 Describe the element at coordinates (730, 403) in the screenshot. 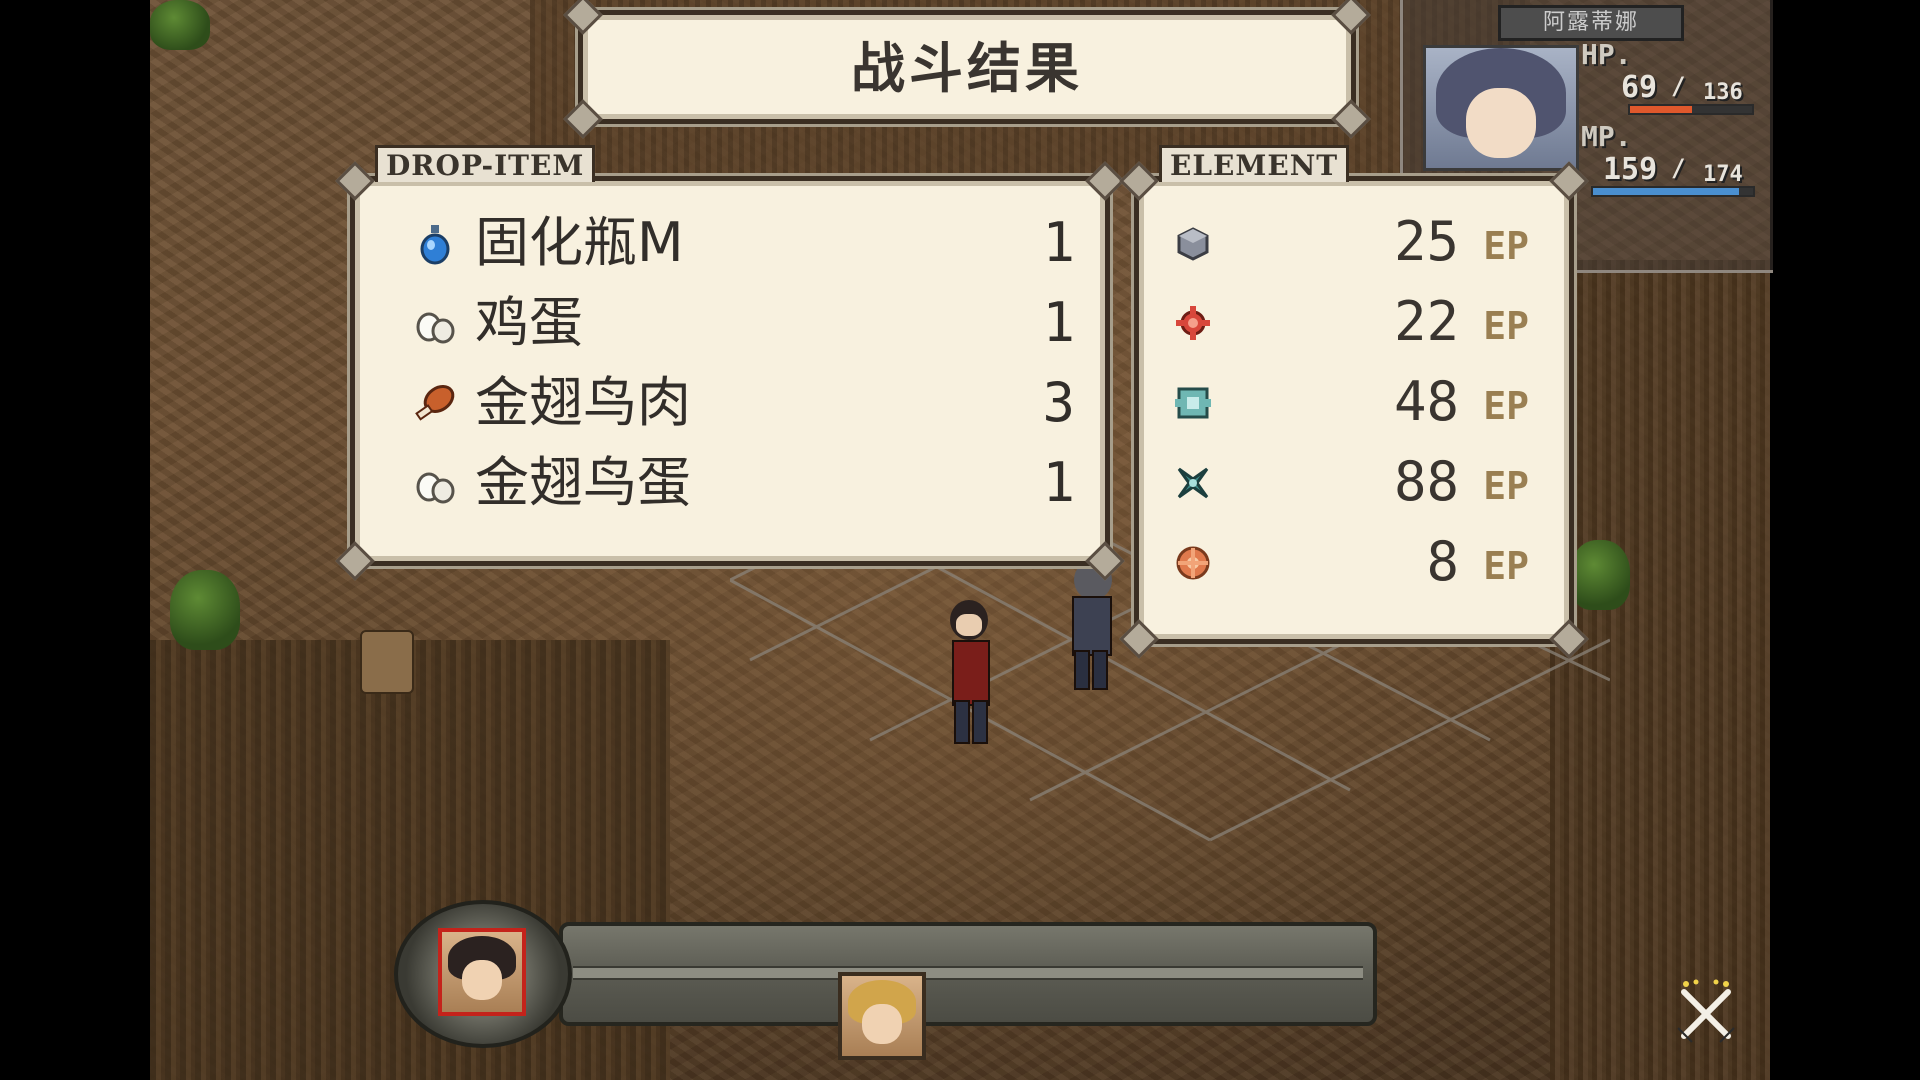

I see `drop-item-row: 金翅鸟肉 3` at that location.